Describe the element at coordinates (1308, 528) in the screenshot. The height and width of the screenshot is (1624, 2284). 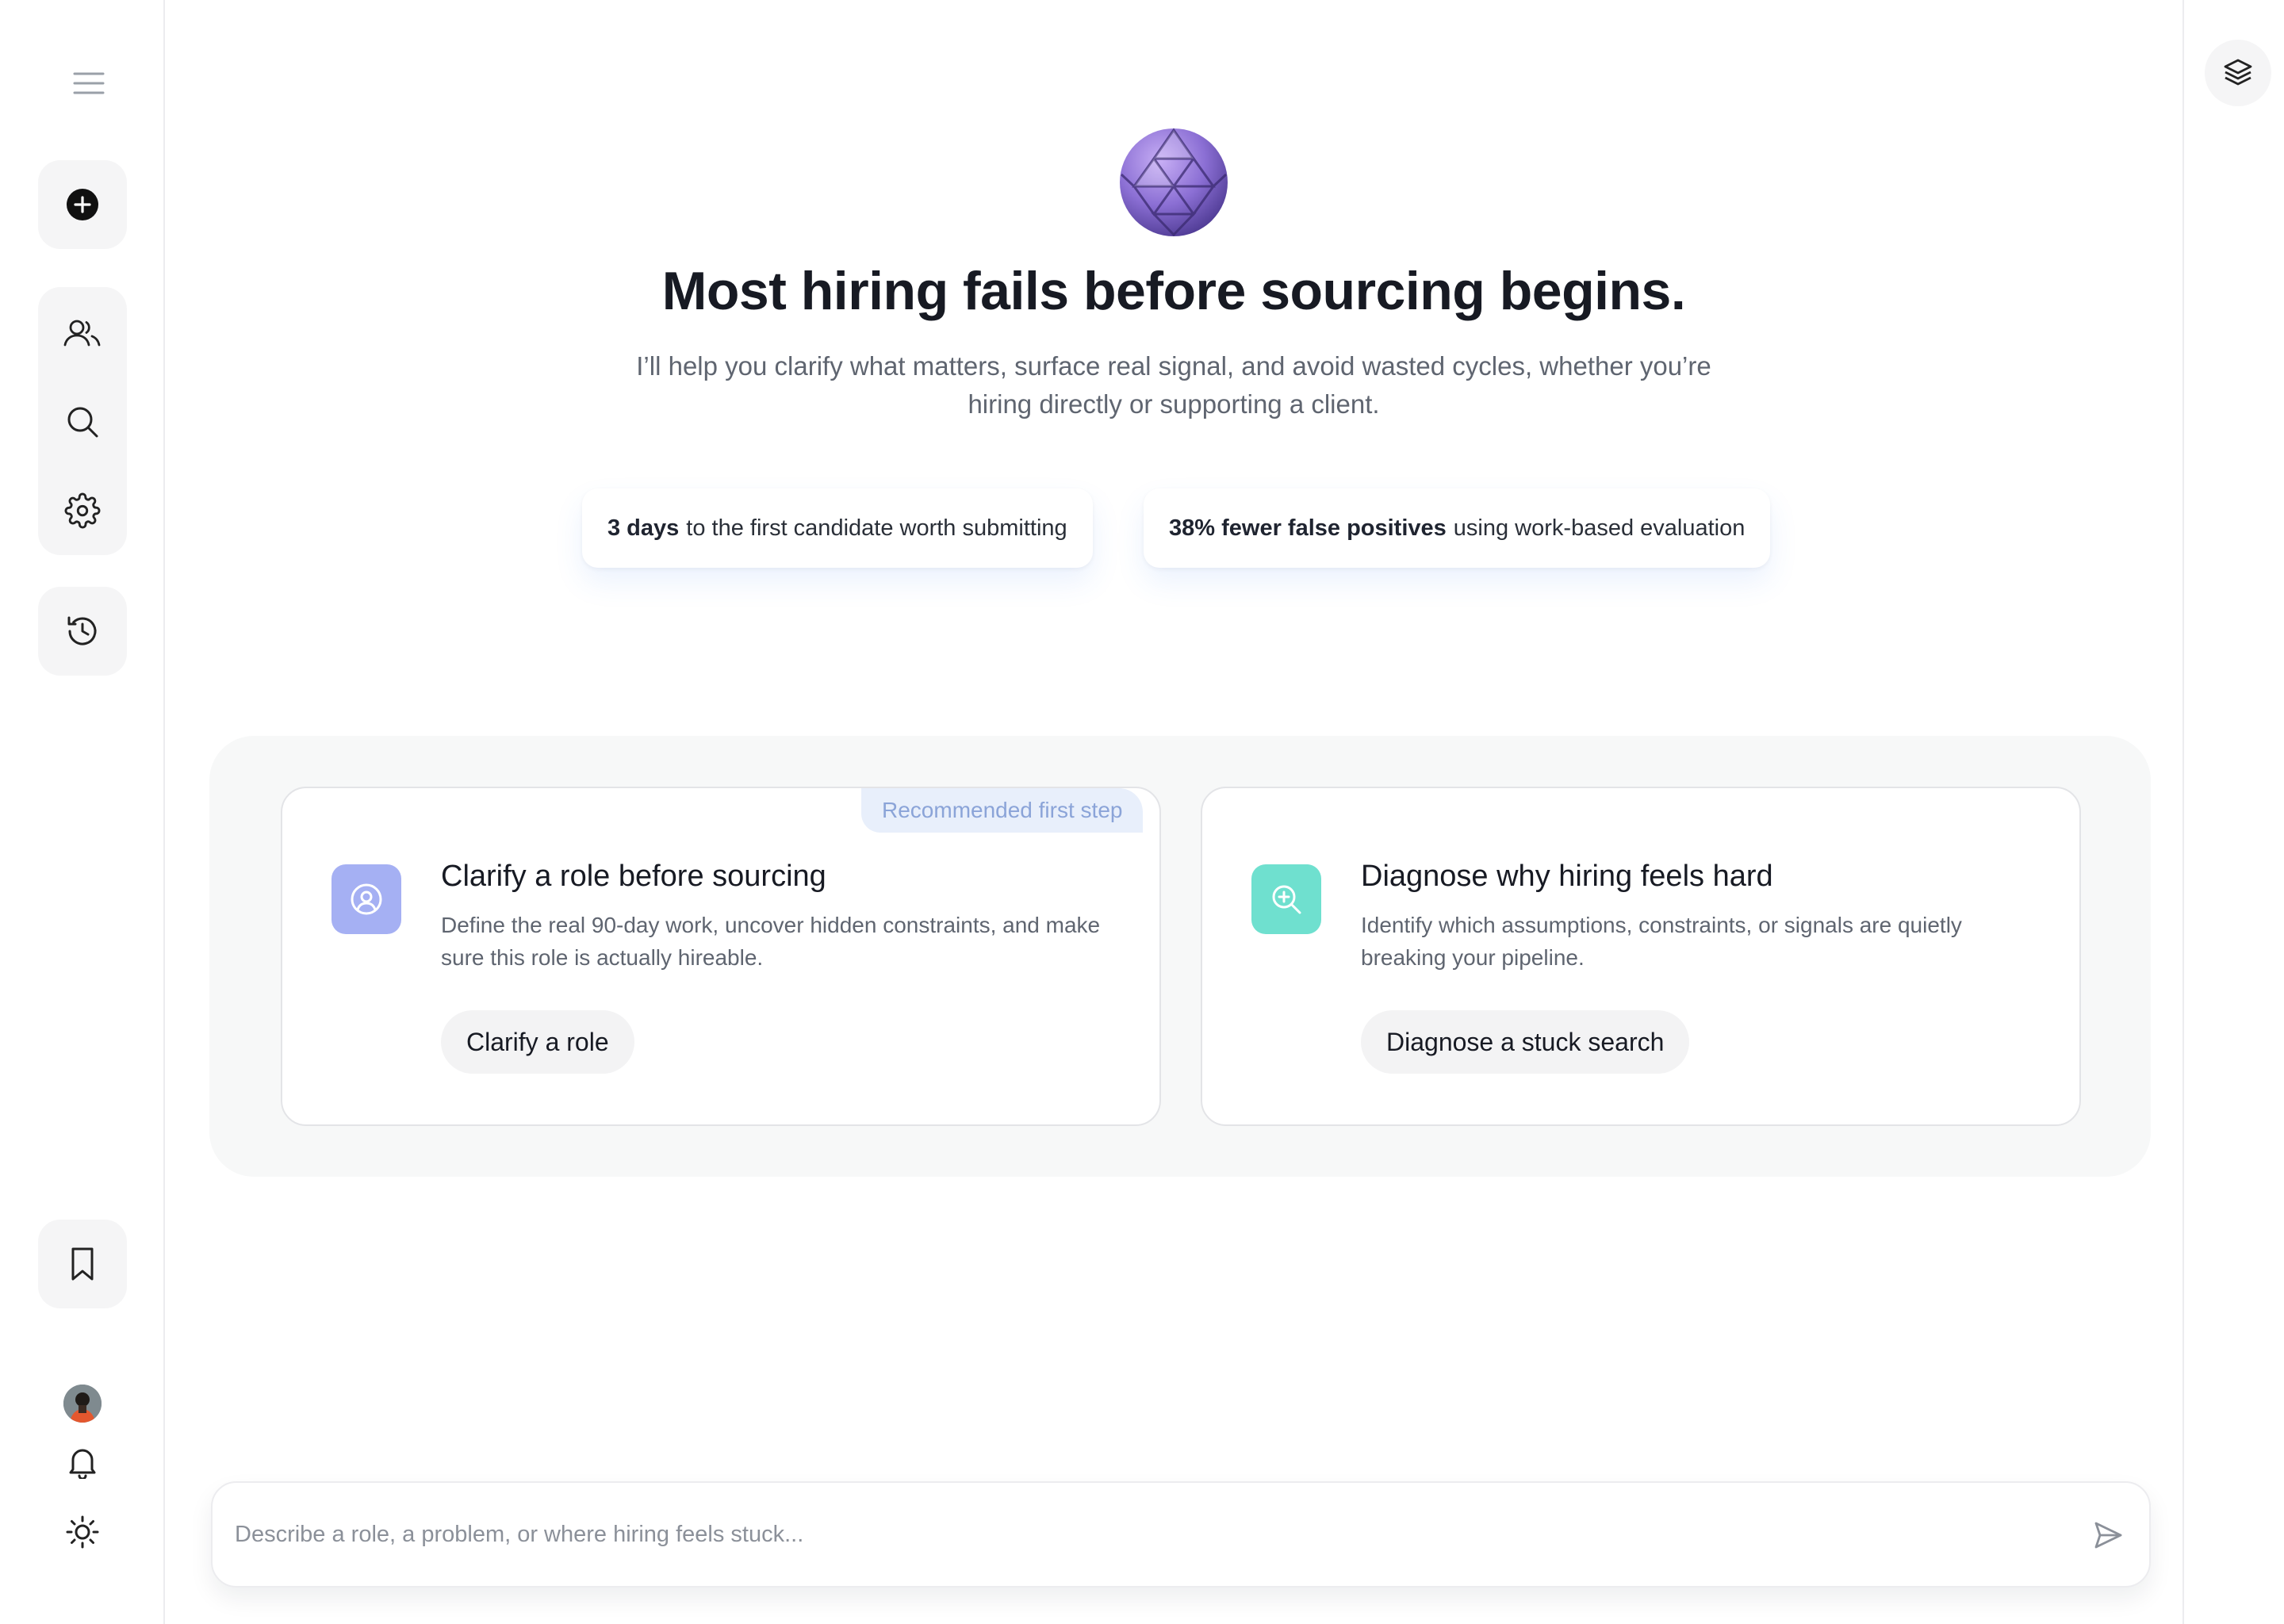
I see `stat-highlight: 38% fewer false positives` at that location.